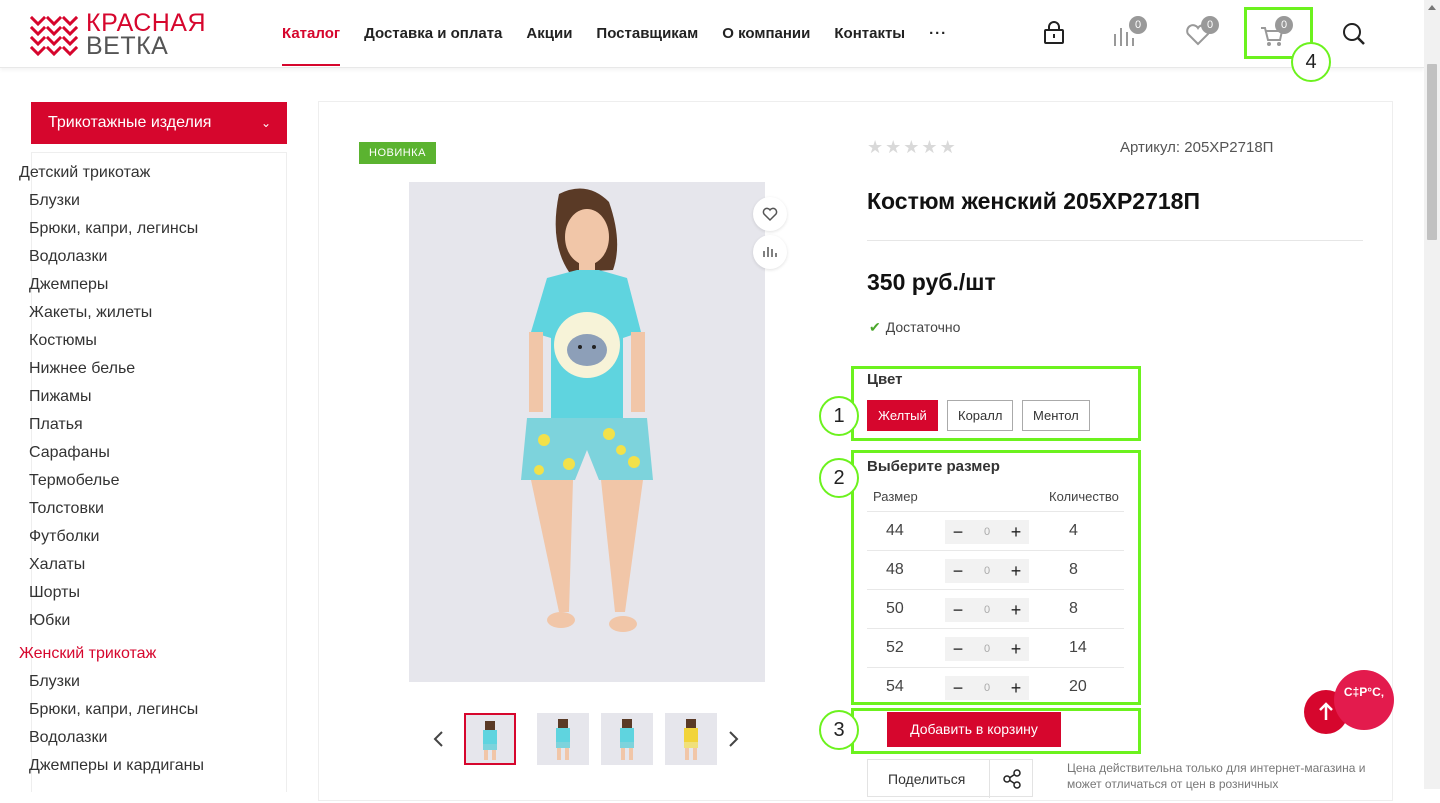  I want to click on sidebar-item: Нижнее белье, so click(82, 369).